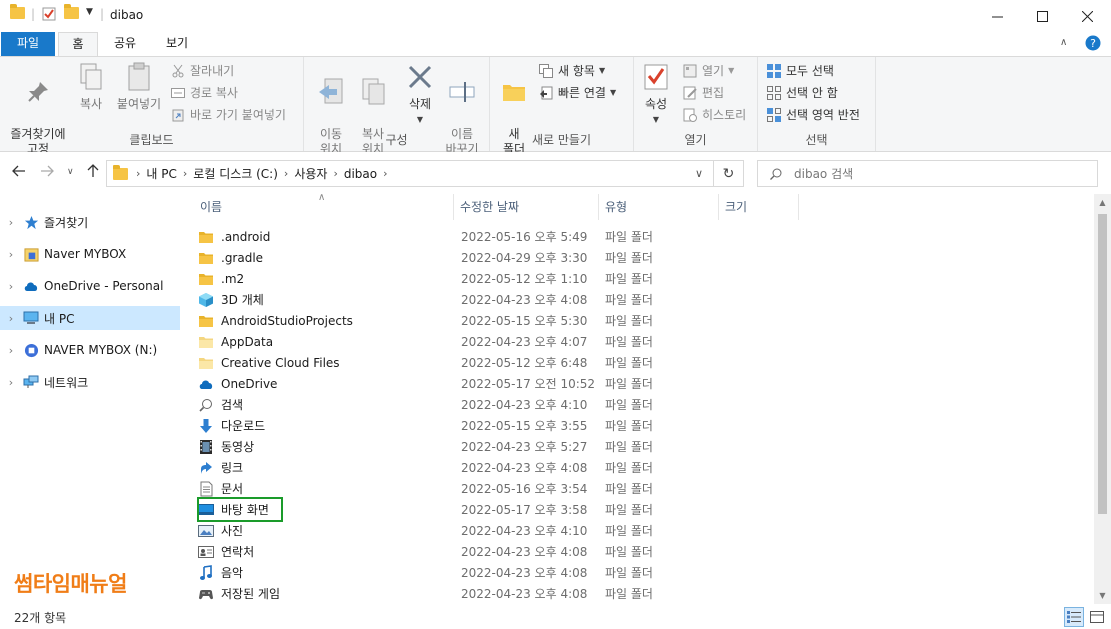  What do you see at coordinates (546, 71) in the screenshot?
I see `new-item-icon` at bounding box center [546, 71].